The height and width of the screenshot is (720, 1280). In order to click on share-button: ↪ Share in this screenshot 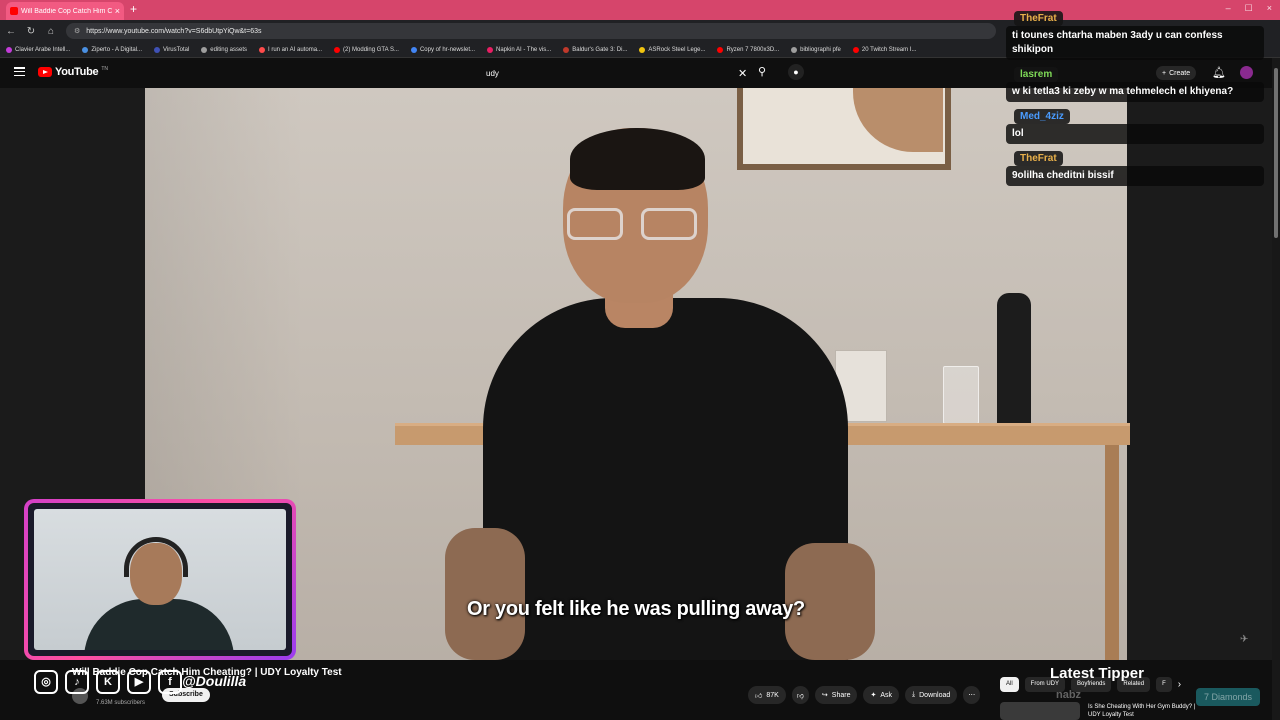, I will do `click(836, 695)`.